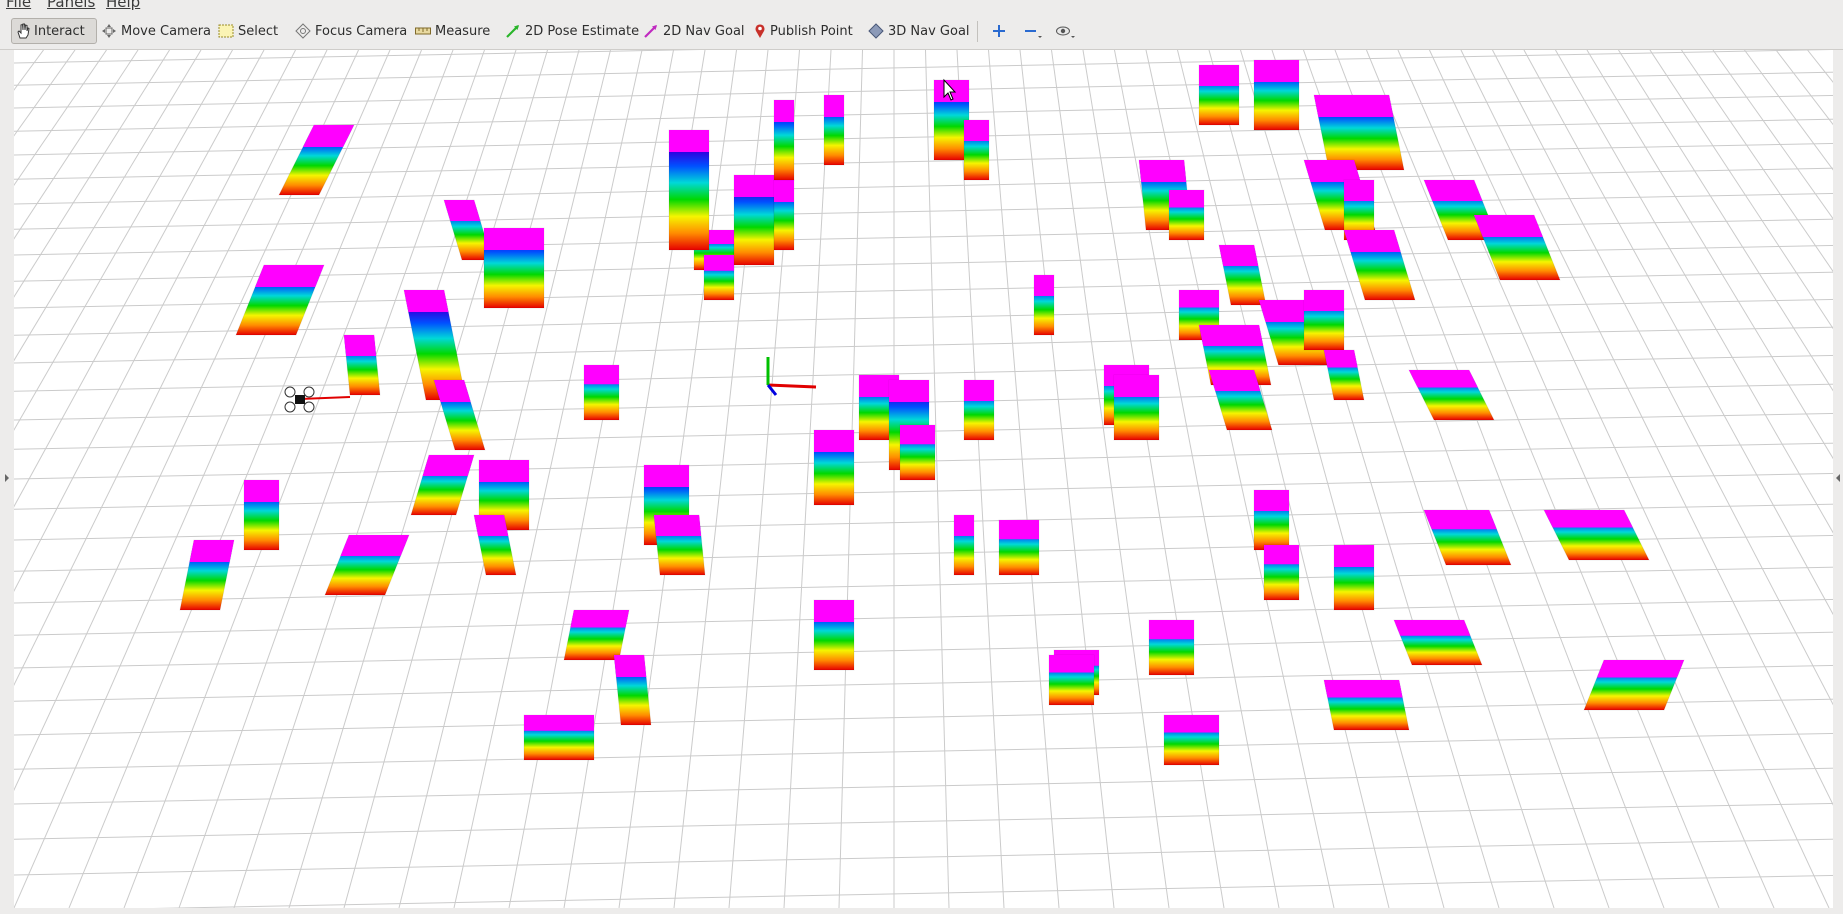  I want to click on tool-publish-point-label: Publish Point, so click(811, 31).